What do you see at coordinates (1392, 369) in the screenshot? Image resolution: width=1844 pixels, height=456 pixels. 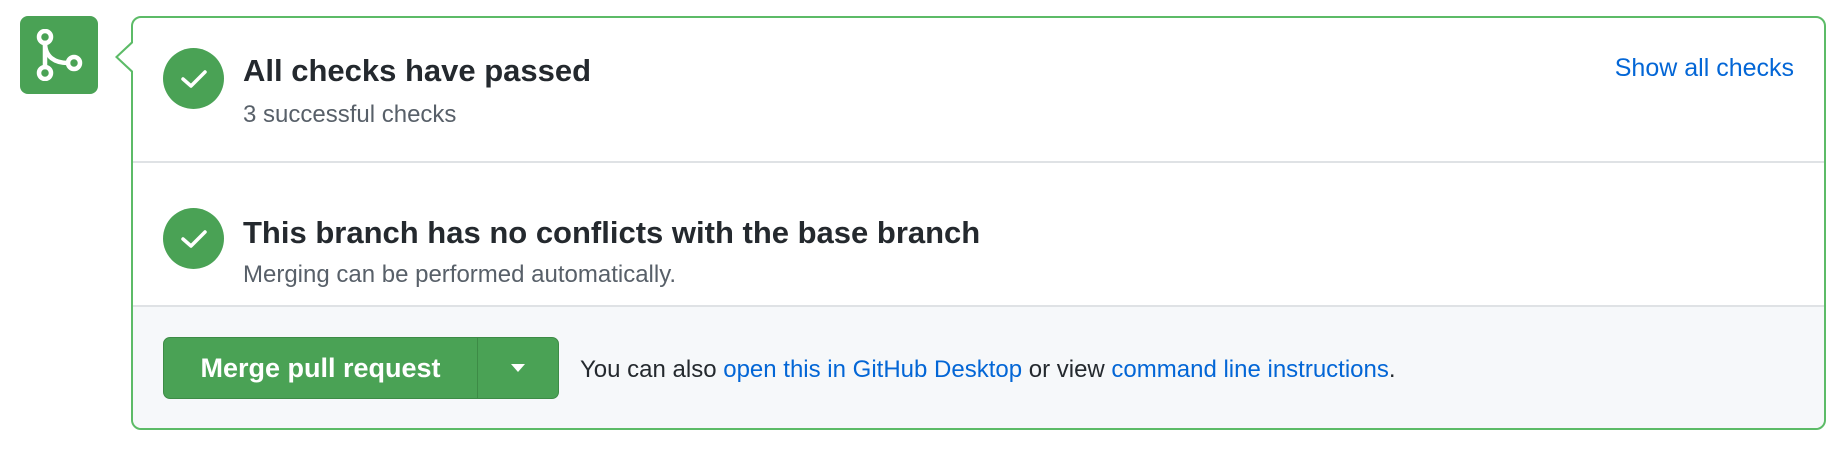 I see `help-suffix: .` at bounding box center [1392, 369].